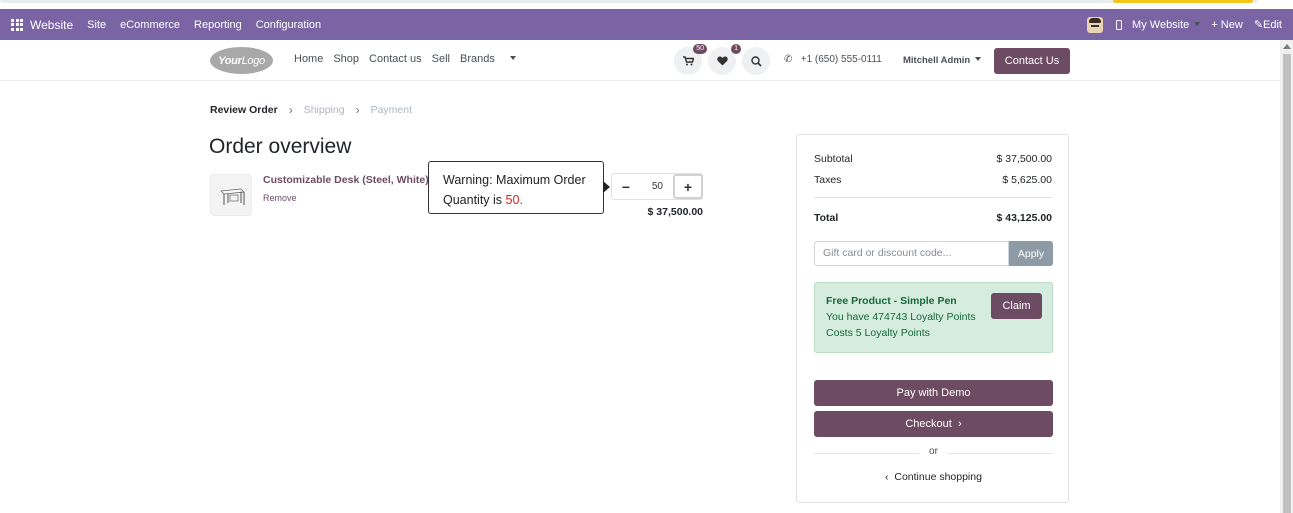 Image resolution: width=1293 pixels, height=513 pixels. What do you see at coordinates (324, 110) in the screenshot?
I see `step-shipping: Shipping` at bounding box center [324, 110].